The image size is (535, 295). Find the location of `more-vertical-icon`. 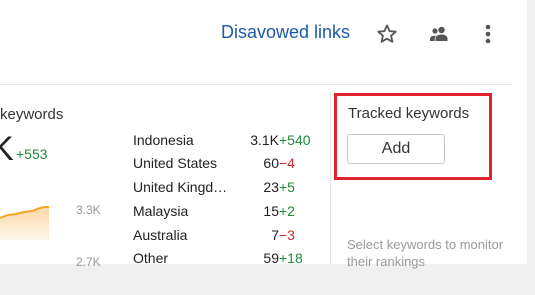

more-vertical-icon is located at coordinates (488, 34).